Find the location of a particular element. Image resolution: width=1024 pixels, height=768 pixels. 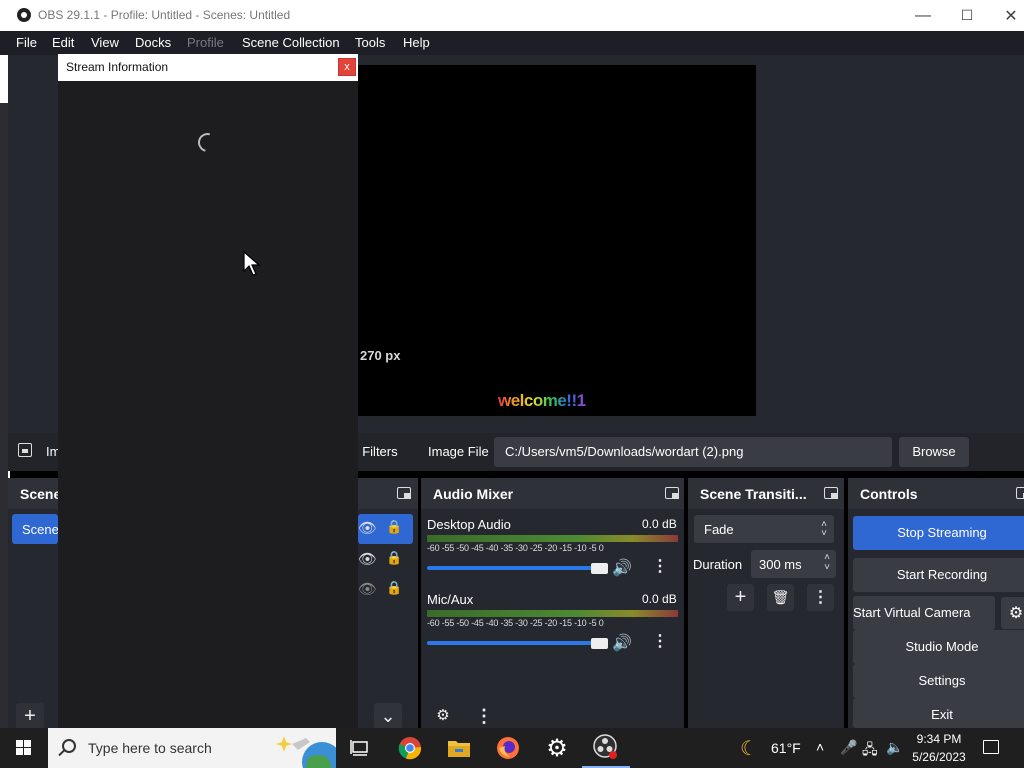

dialog-title: Stream Information is located at coordinates (117, 67).